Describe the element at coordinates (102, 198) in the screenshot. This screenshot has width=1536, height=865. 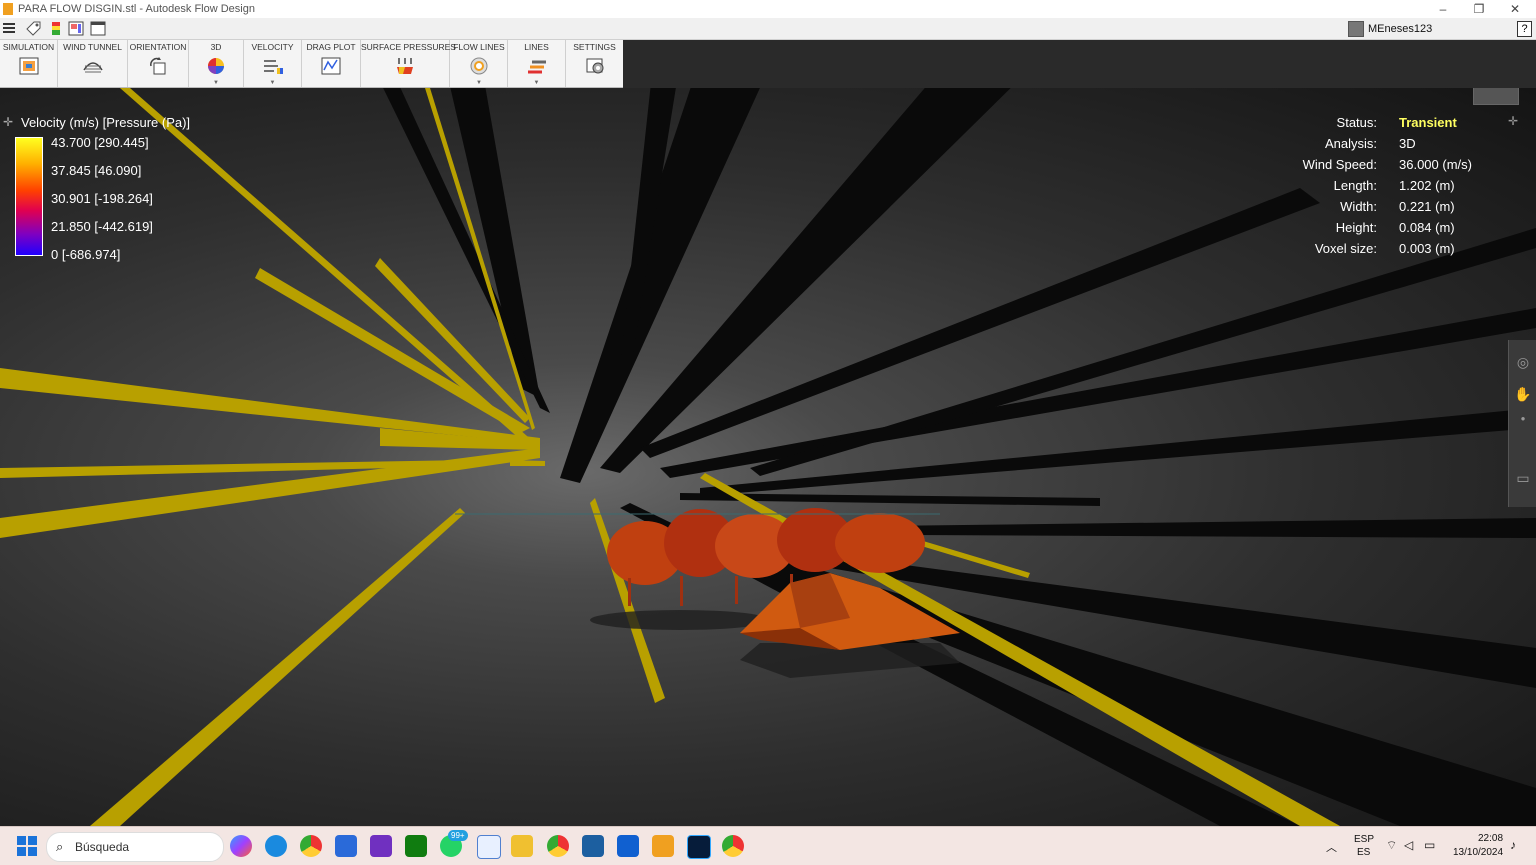
I see `legend-value: 30.901 [-198.264]` at that location.